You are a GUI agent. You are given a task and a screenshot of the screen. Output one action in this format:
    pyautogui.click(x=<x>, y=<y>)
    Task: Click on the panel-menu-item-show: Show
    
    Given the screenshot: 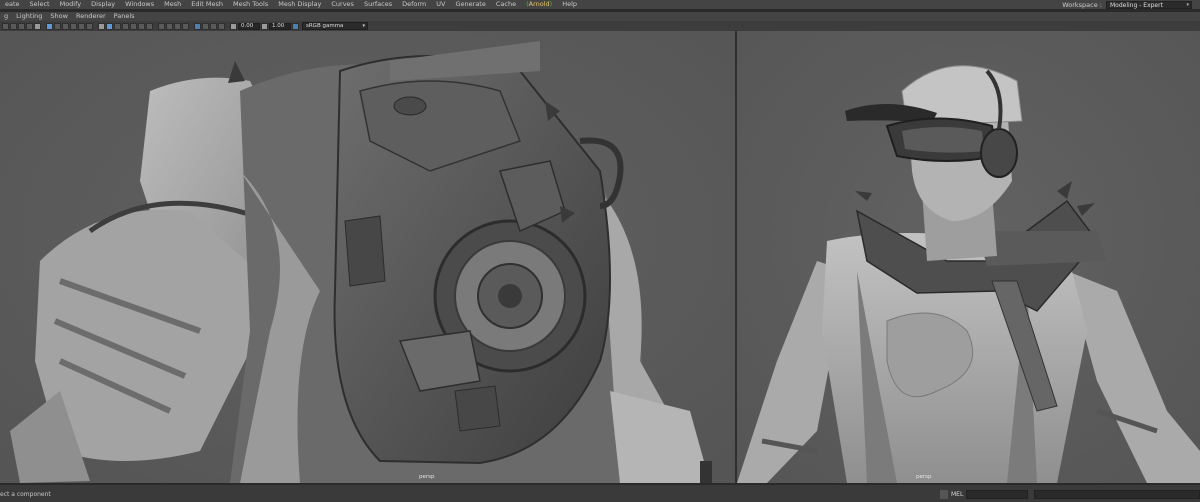 What is the action you would take?
    pyautogui.click(x=59, y=16)
    